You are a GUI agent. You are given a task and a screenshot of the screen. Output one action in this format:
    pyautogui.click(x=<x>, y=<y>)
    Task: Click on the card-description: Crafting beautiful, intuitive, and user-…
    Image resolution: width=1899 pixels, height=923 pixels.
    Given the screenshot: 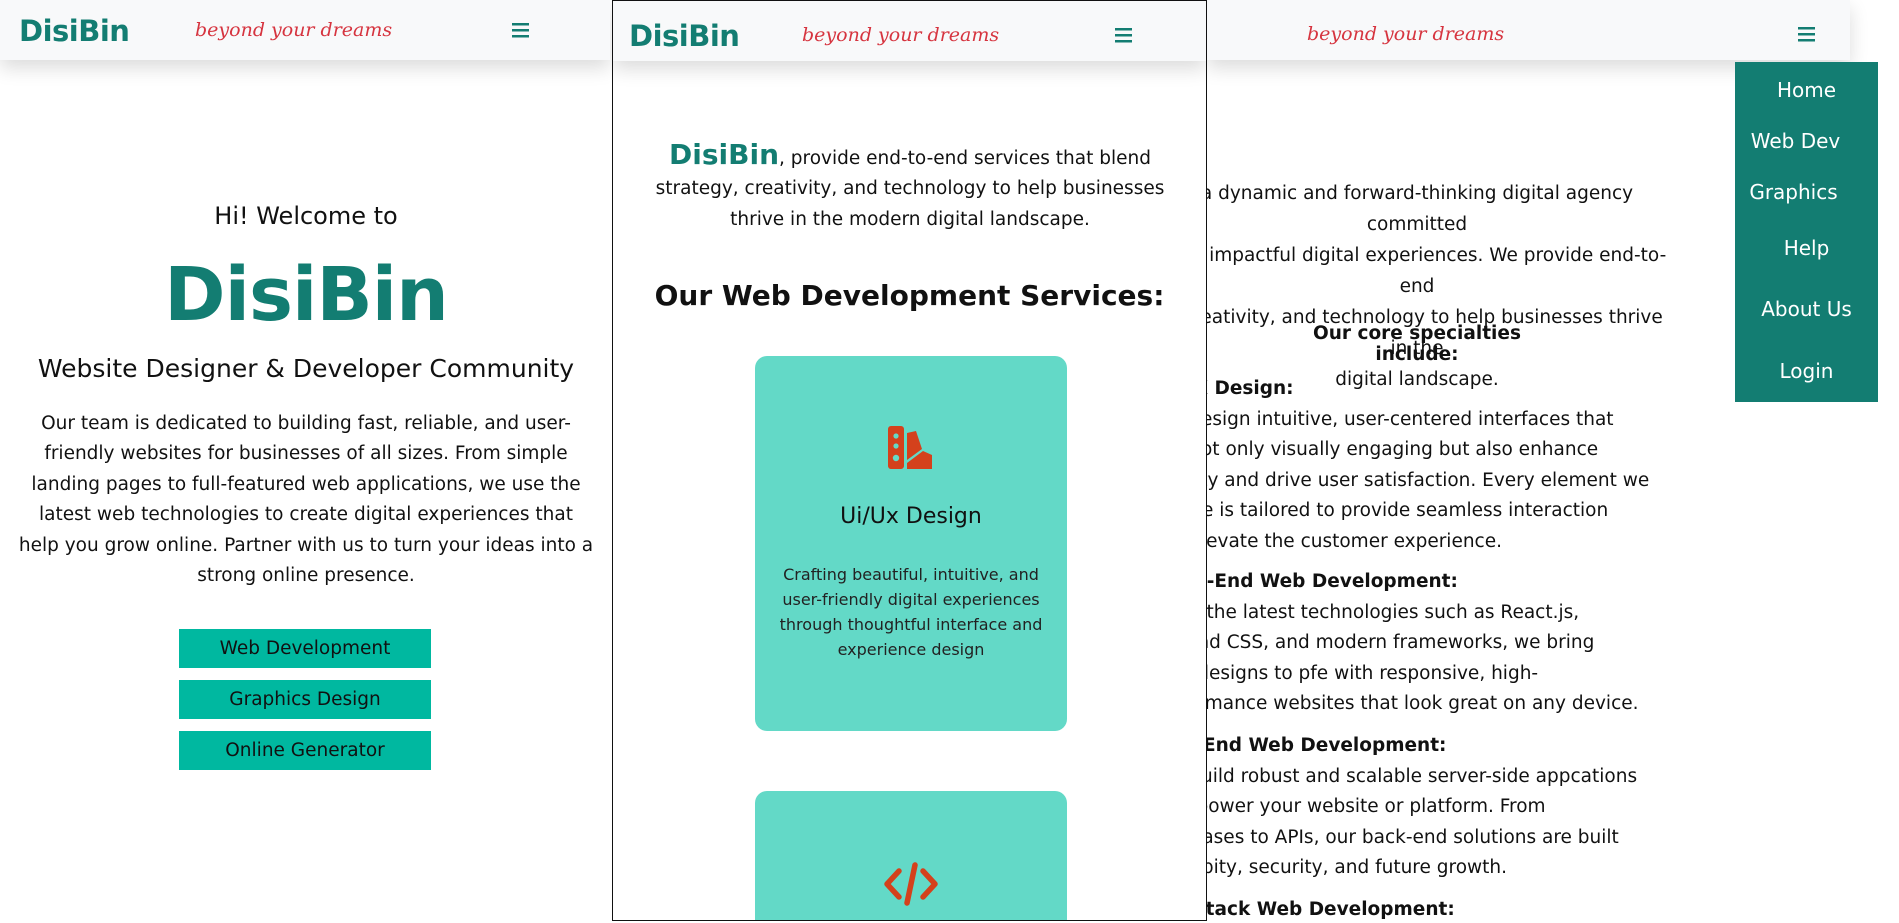 What is the action you would take?
    pyautogui.click(x=911, y=612)
    